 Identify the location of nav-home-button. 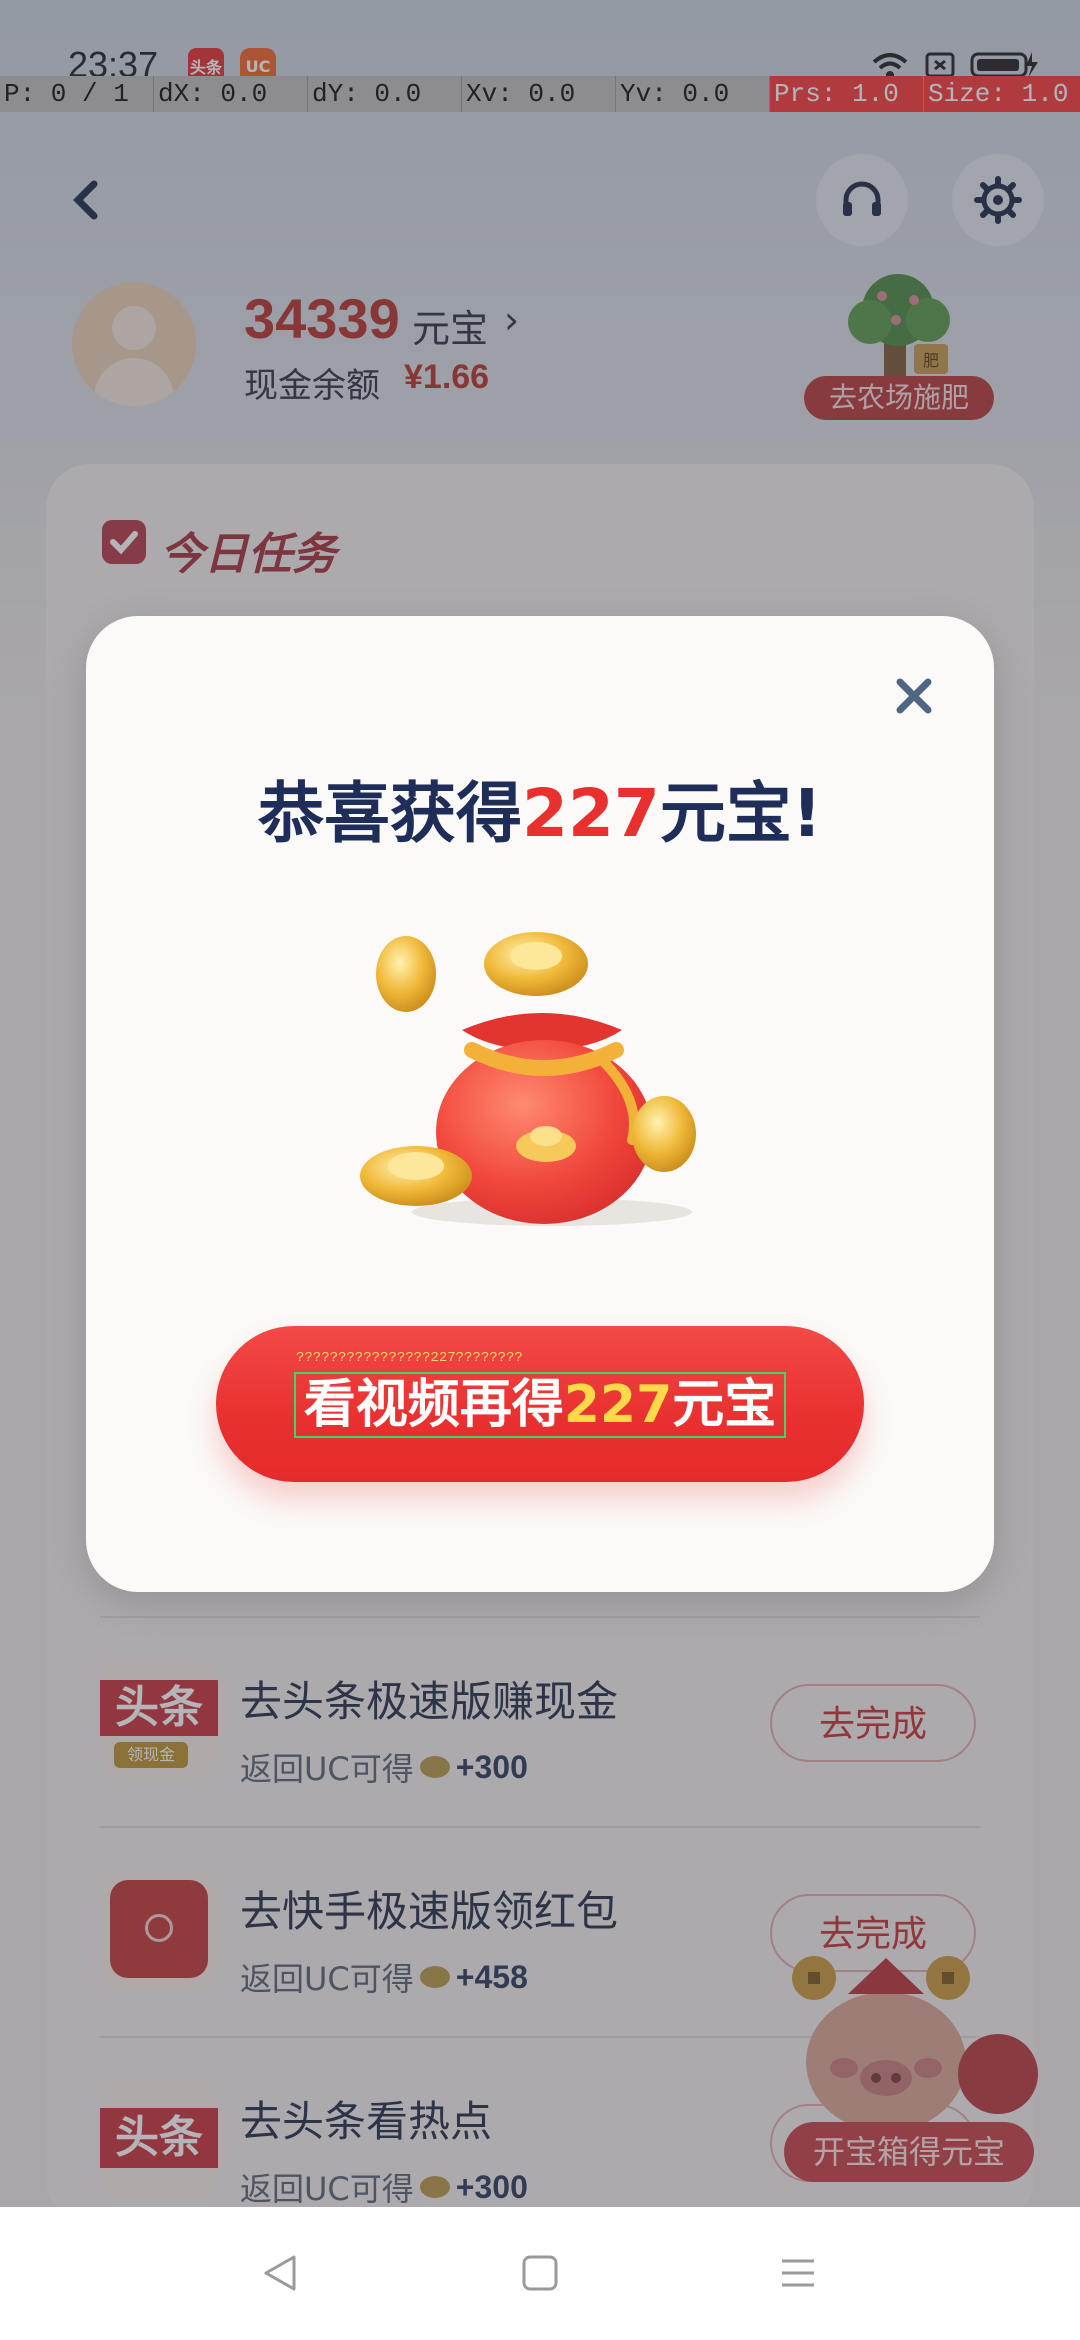
(540, 2273).